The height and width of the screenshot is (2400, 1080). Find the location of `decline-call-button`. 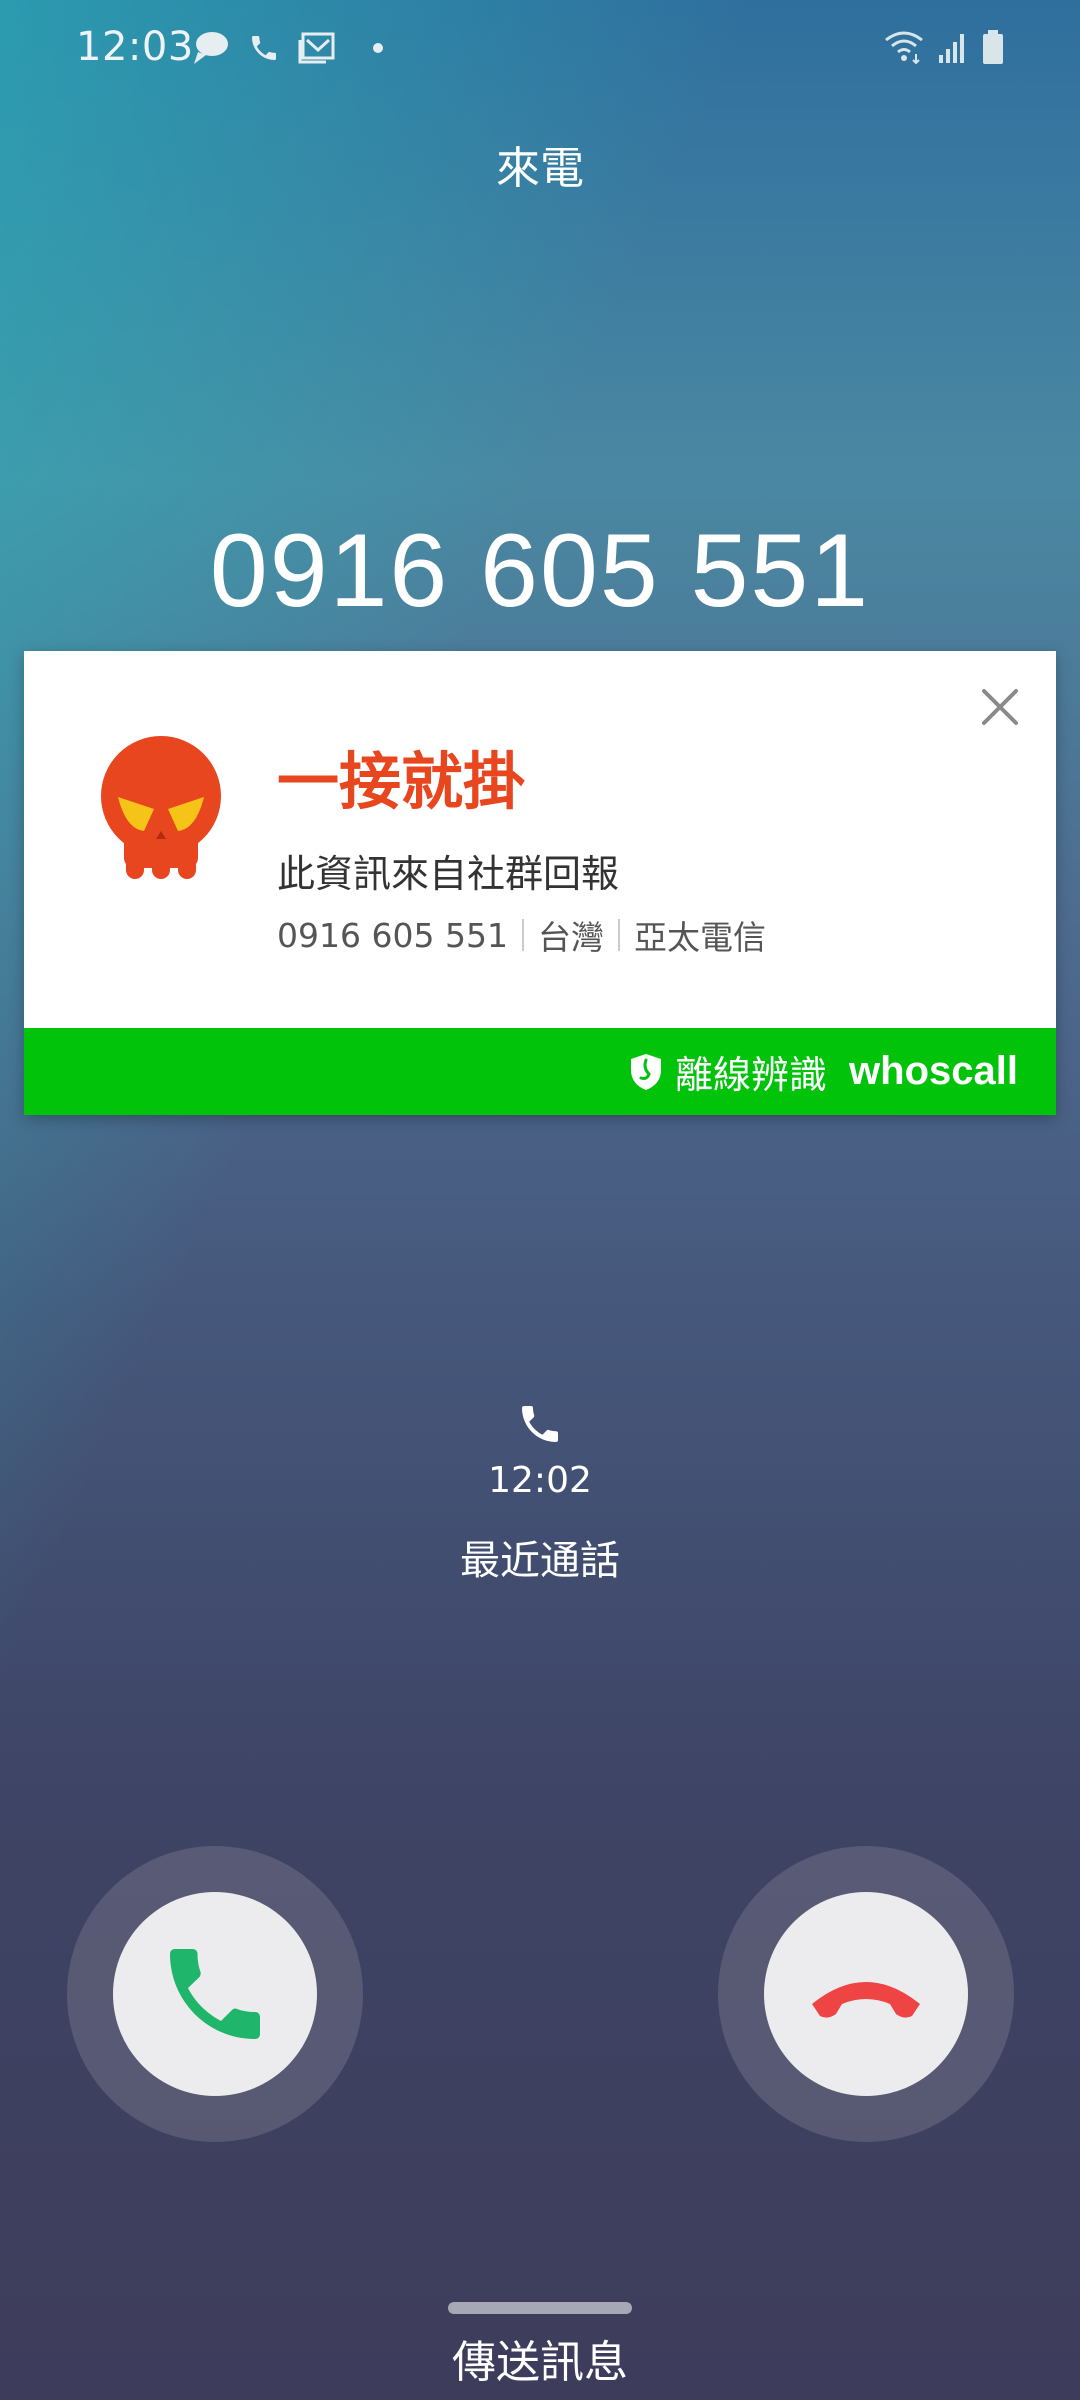

decline-call-button is located at coordinates (866, 1994).